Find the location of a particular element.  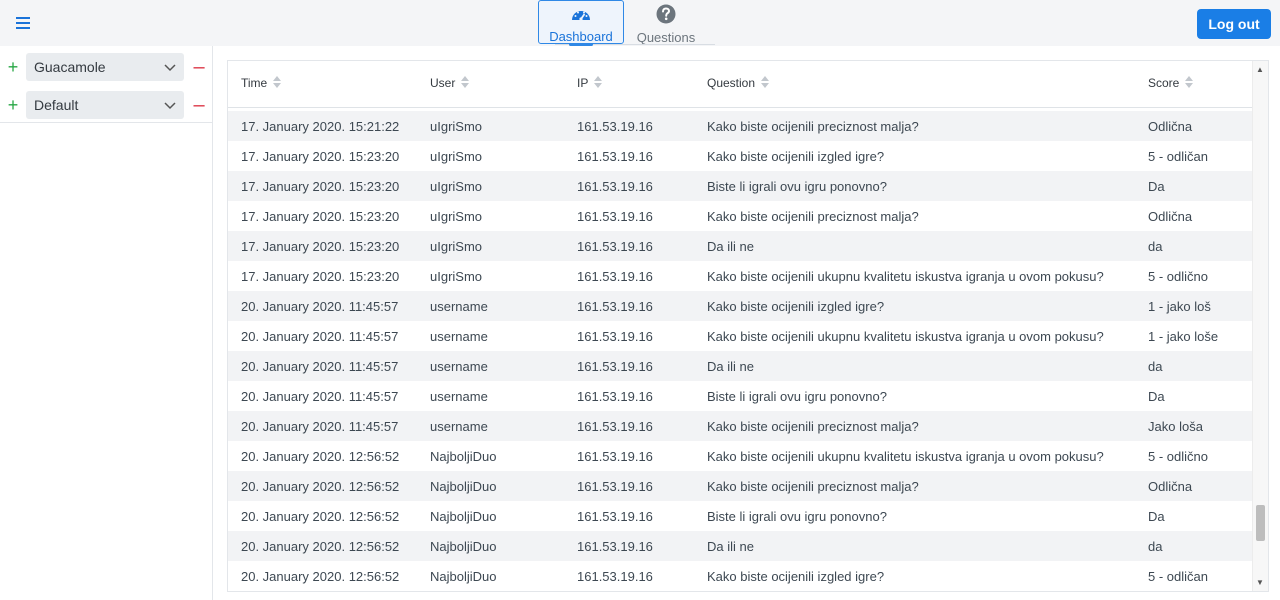

column-header-score: Score is located at coordinates (1194, 84).